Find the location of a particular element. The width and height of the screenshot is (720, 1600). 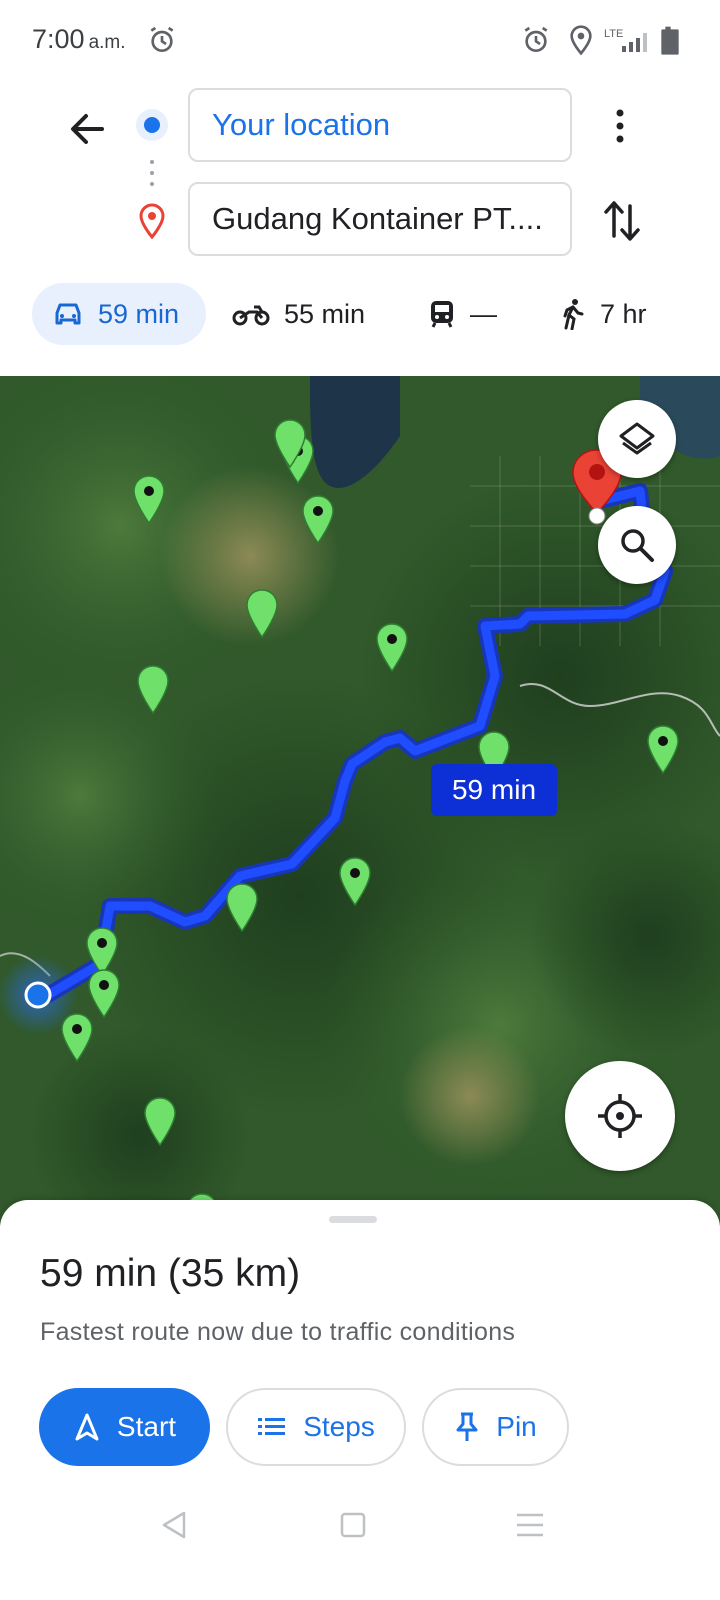

navigation-arrow-icon is located at coordinates (87, 1427).